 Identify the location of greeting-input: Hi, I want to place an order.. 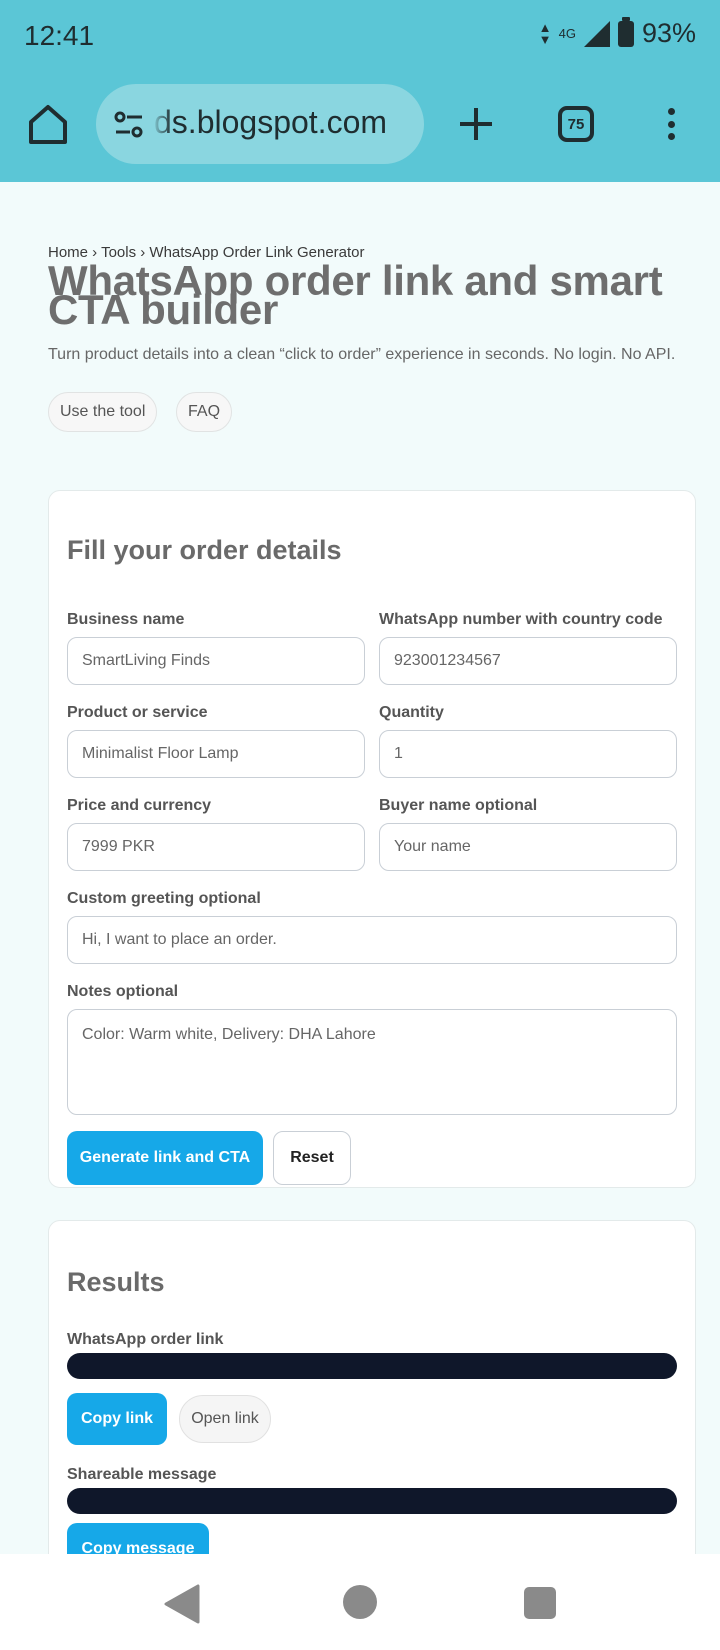
(372, 940).